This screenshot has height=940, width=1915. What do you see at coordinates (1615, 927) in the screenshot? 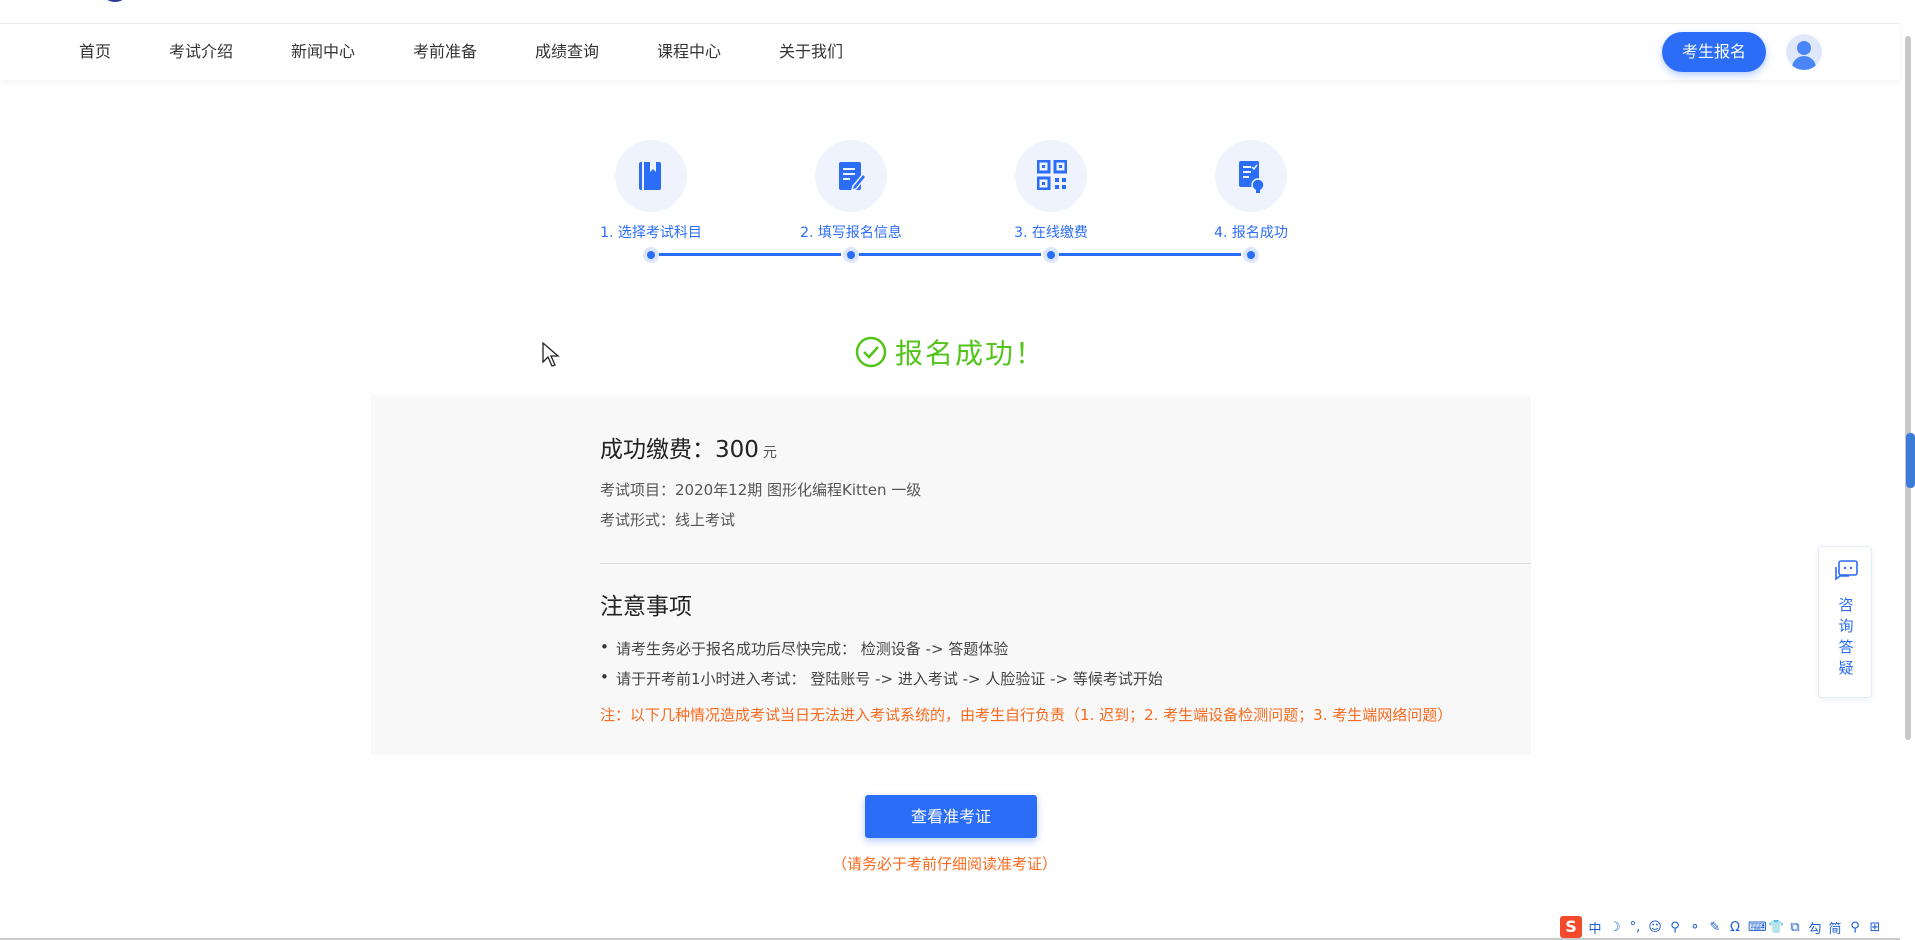
I see `moon-icon: ☽` at bounding box center [1615, 927].